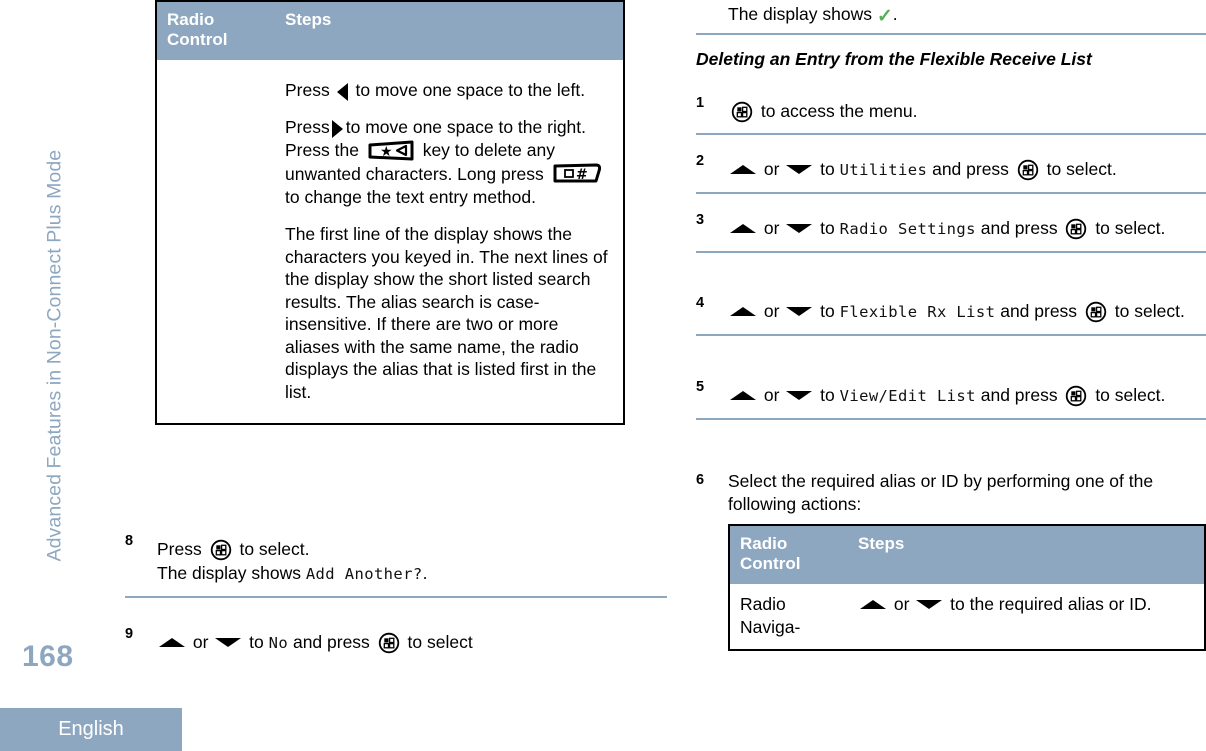  I want to click on page-number: 168, so click(48, 656).